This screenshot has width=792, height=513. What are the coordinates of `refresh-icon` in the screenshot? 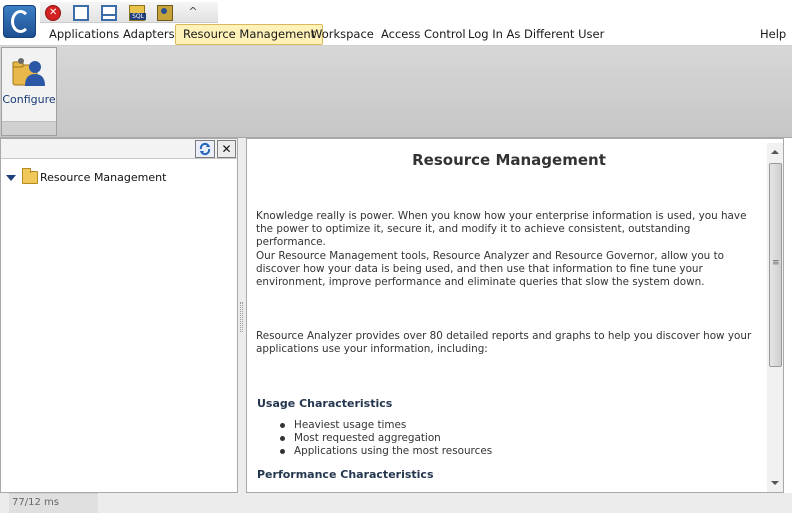 It's located at (205, 149).